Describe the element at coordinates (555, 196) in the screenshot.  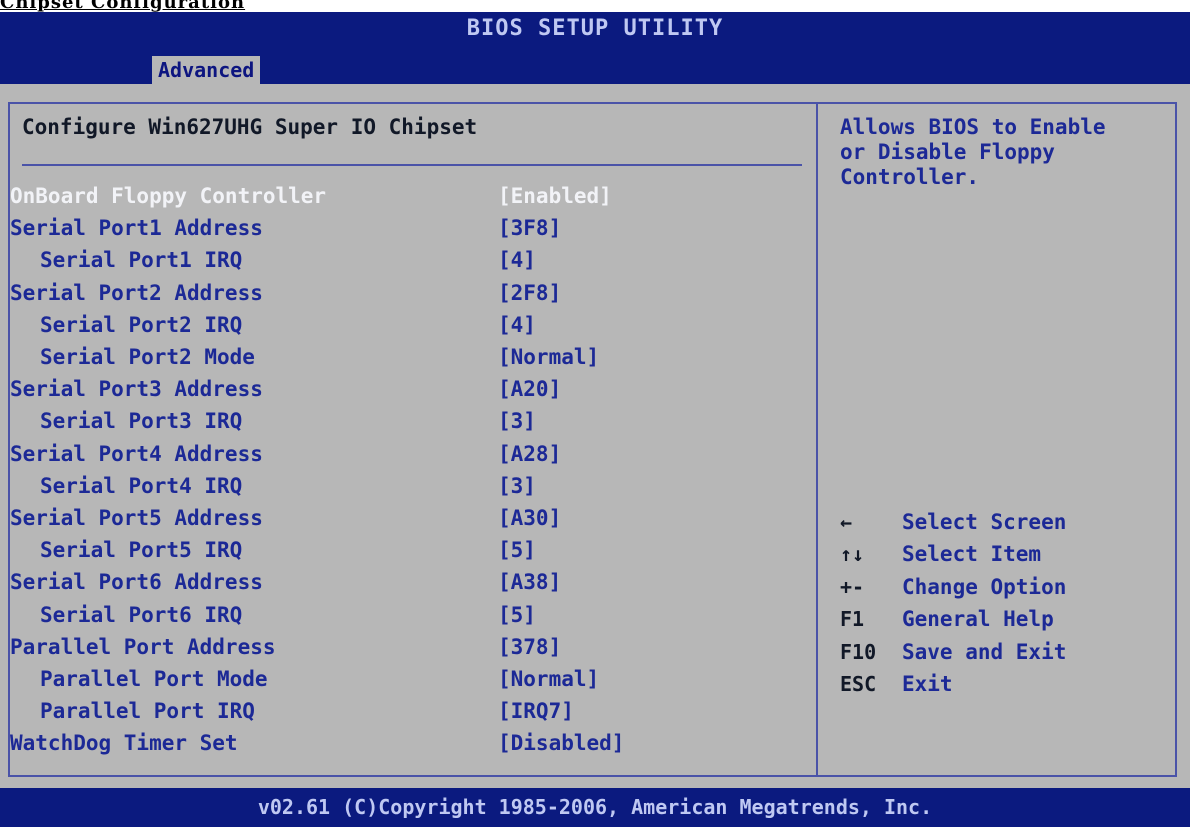
I see `setting-value: [Enabled]` at that location.